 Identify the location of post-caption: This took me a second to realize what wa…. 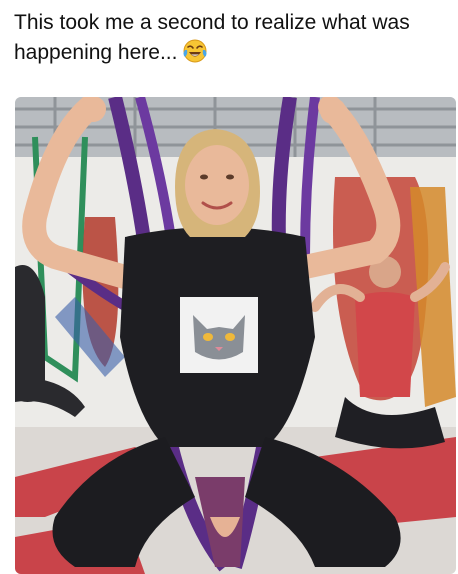
(230, 38).